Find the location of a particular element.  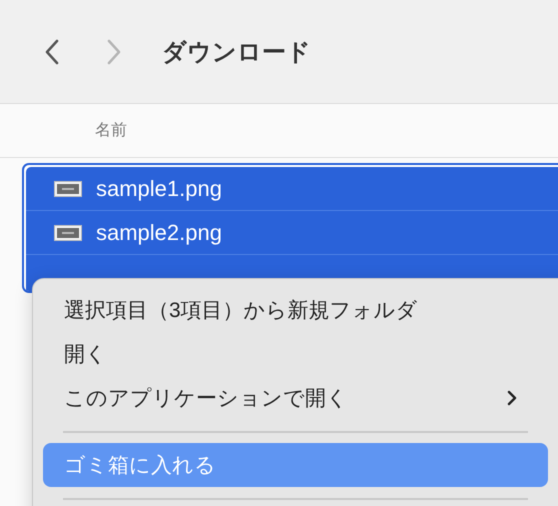

column-header: 名前 is located at coordinates (111, 130).